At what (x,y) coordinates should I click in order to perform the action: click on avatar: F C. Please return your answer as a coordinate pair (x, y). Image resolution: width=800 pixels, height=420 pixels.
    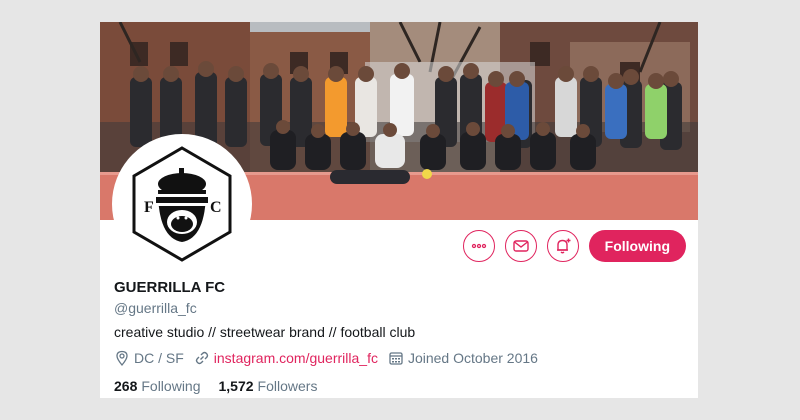
    Looking at the image, I should click on (182, 204).